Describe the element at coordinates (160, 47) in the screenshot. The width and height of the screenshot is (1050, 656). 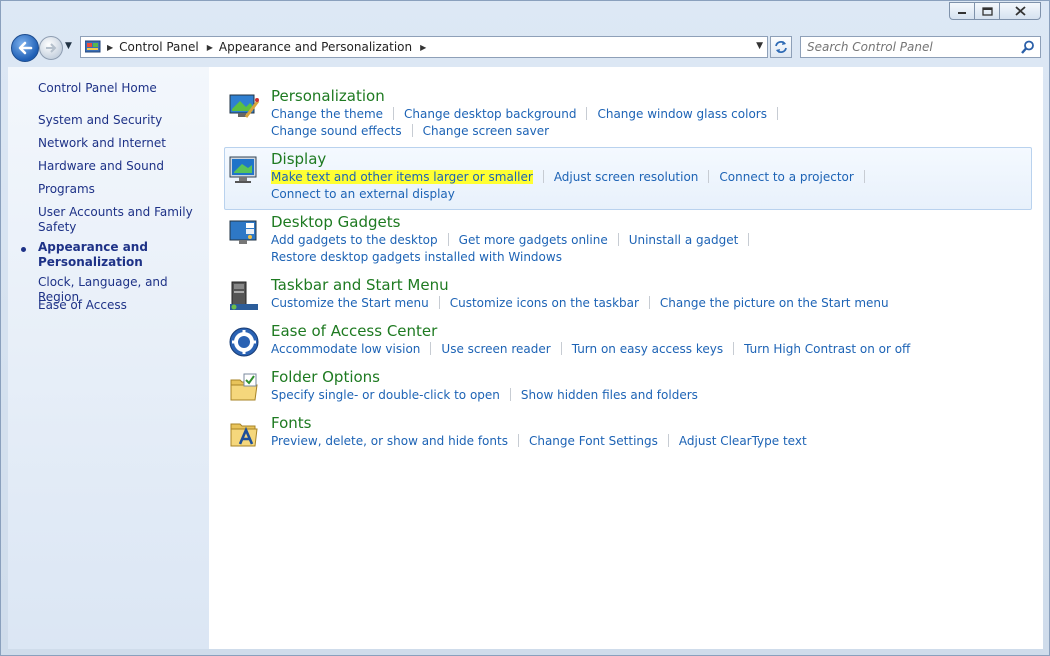
I see `breadcrumb-control-panel: Control Panel` at that location.